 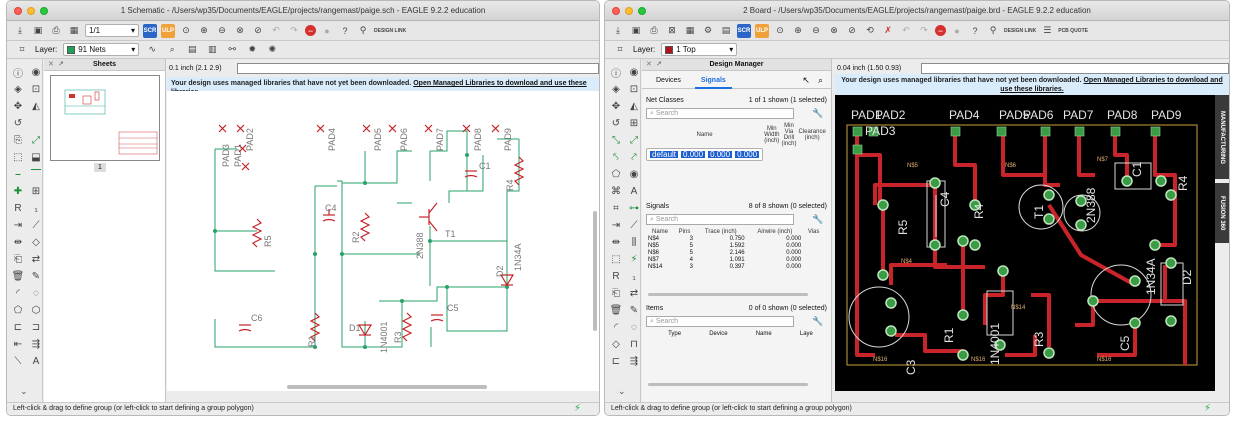 I want to click on invoke-icon: ⬓, so click(x=36, y=157).